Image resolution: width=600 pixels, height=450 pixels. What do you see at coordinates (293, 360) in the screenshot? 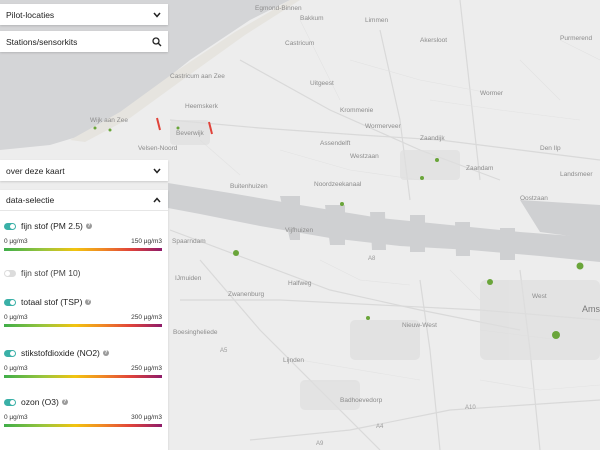
I see `place-label: Lijnden` at bounding box center [293, 360].